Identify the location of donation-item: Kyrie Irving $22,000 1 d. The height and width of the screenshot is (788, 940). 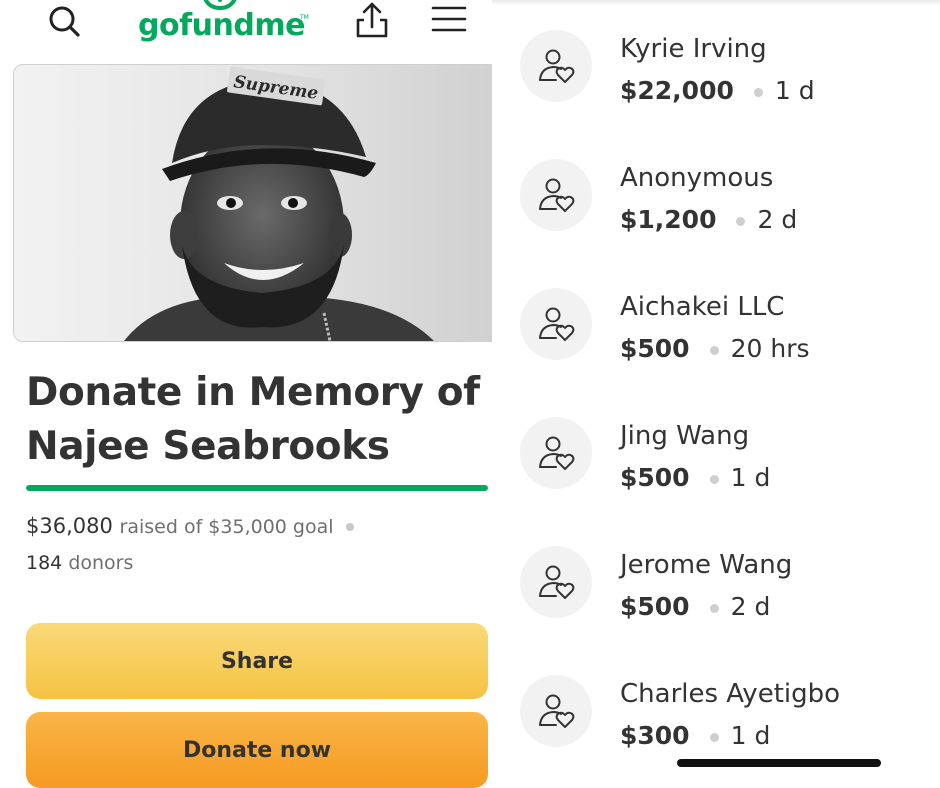
(716, 55).